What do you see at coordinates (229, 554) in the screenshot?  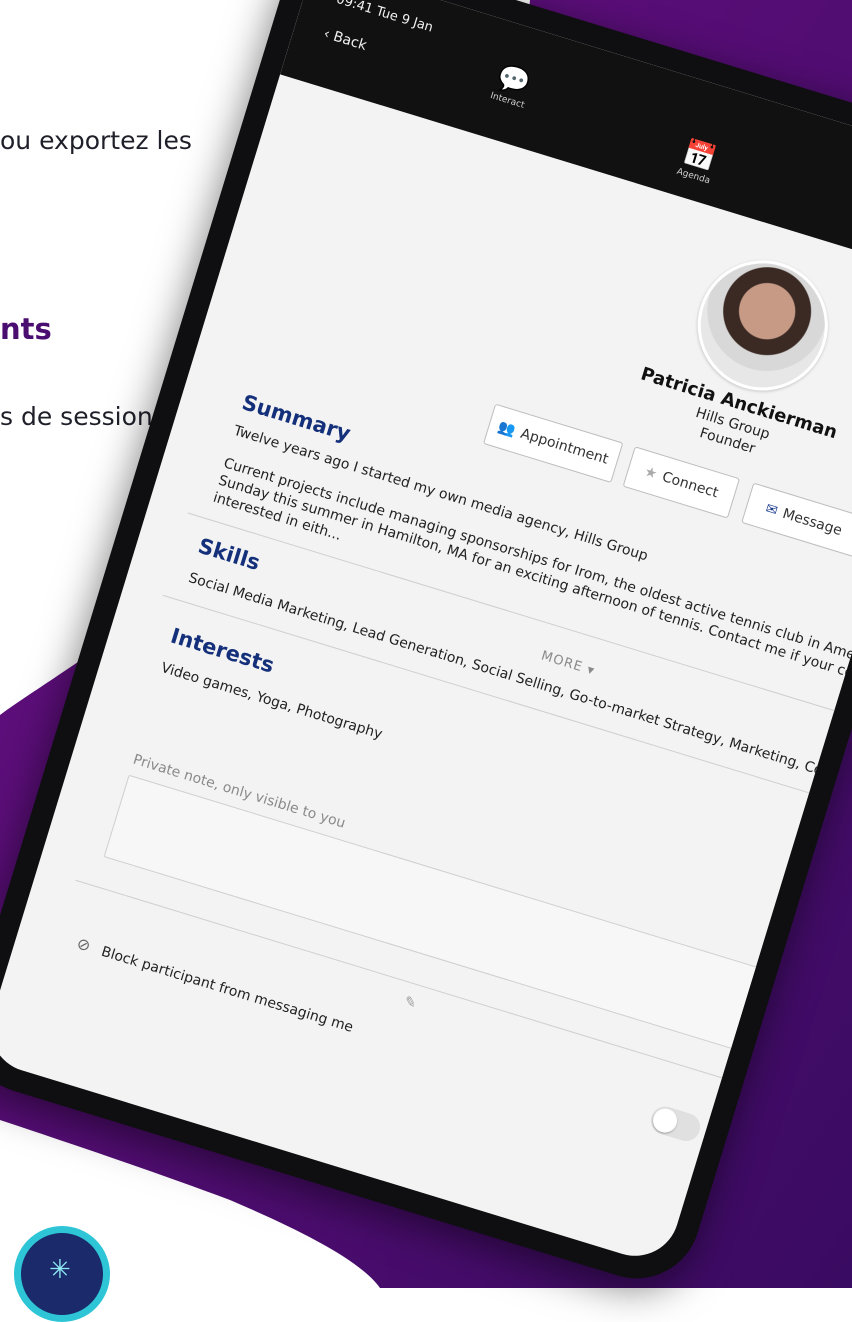 I see `skills-heading: Skills` at bounding box center [229, 554].